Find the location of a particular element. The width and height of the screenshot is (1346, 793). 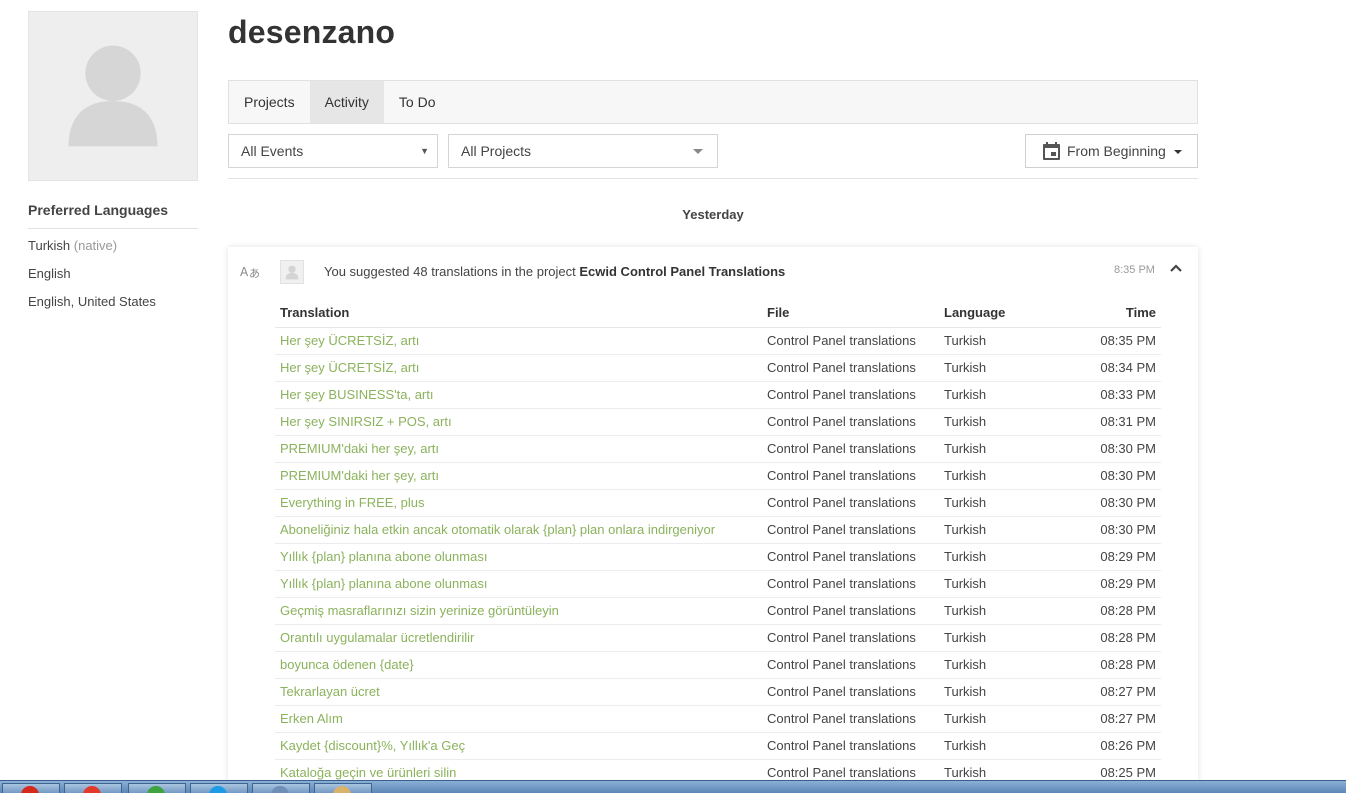

translation-link: Tekrarlayan ücret is located at coordinates (330, 691).